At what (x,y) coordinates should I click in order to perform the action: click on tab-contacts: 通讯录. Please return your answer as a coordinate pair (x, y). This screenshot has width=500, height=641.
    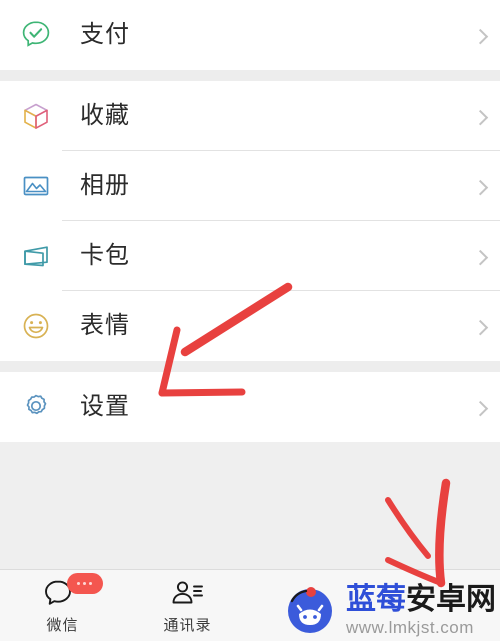
    Looking at the image, I should click on (187, 605).